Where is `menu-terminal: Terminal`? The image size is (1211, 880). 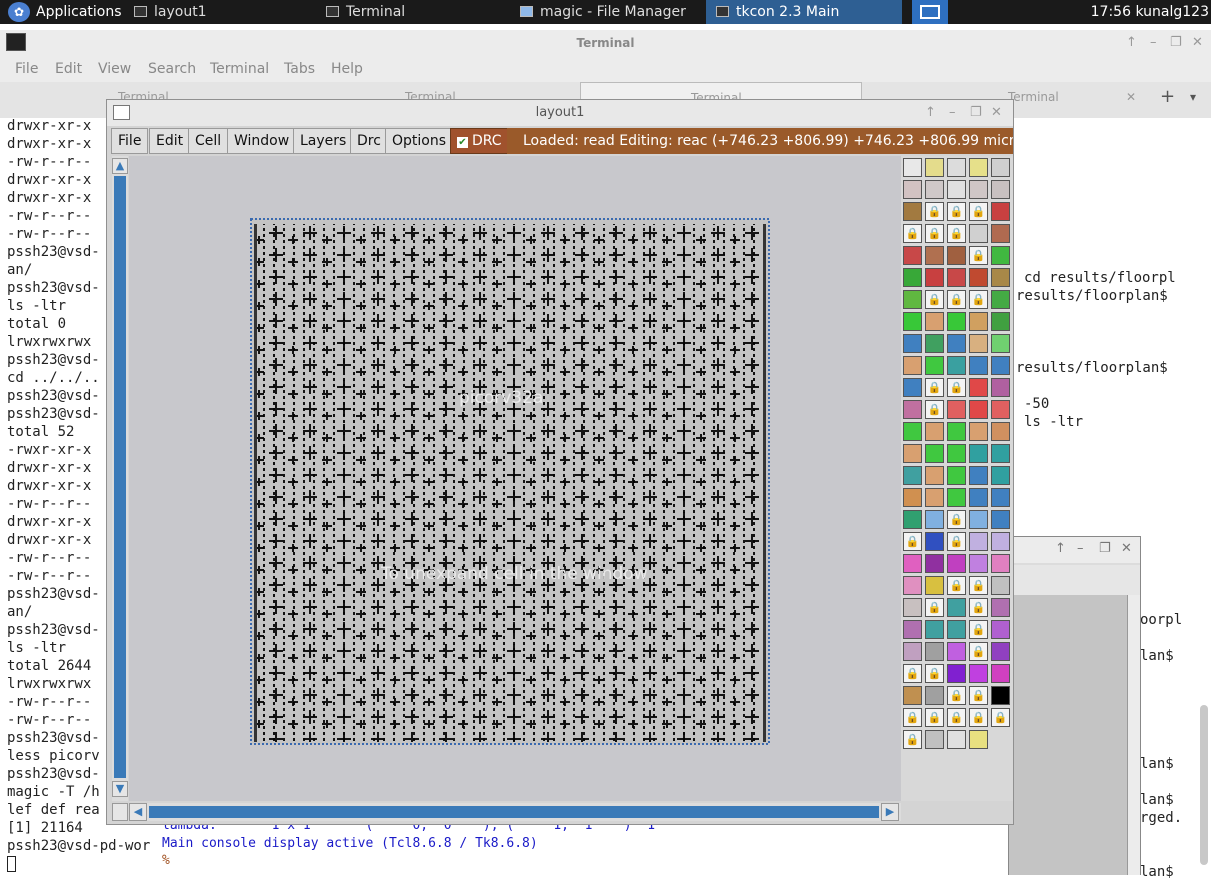 menu-terminal: Terminal is located at coordinates (239, 69).